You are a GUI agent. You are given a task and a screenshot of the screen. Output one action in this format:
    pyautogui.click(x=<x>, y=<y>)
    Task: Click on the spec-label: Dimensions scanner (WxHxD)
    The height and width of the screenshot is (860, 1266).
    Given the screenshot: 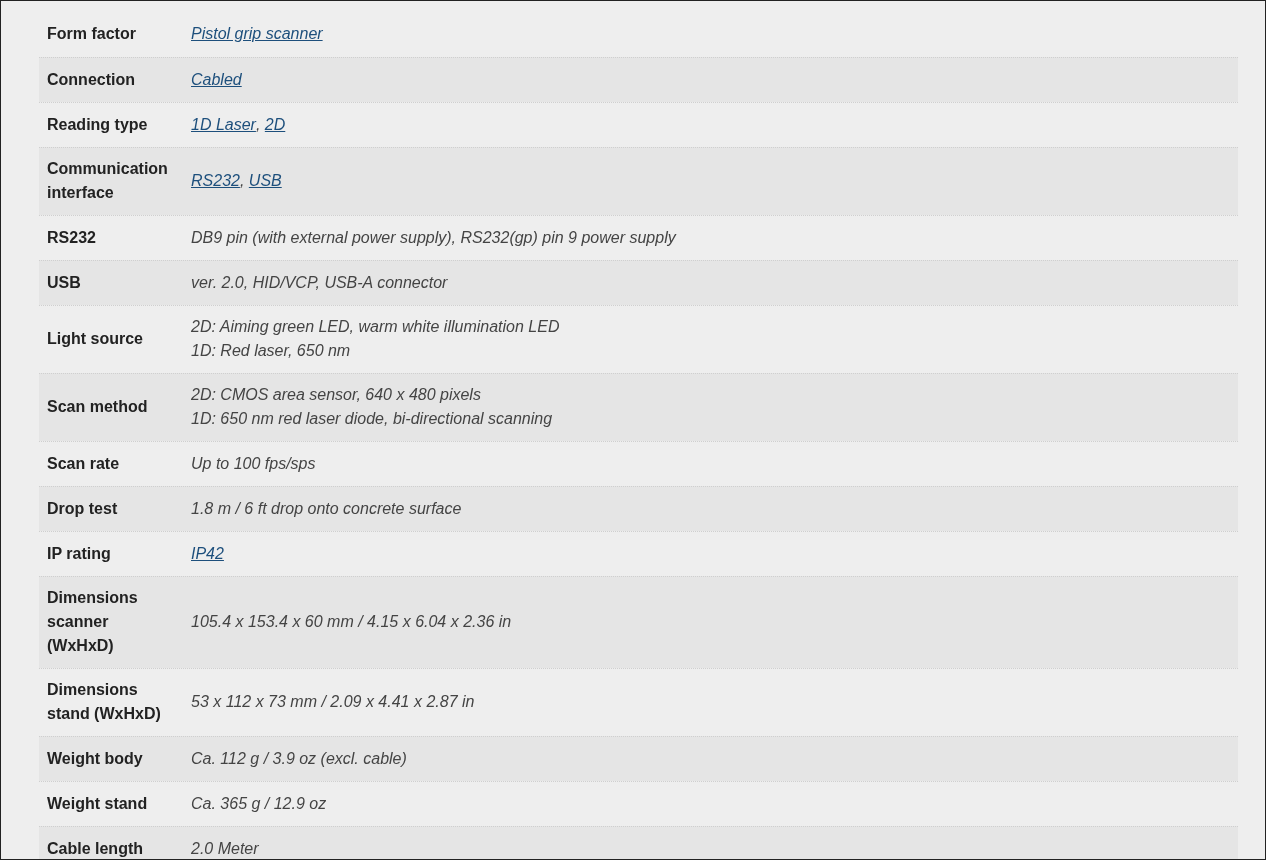 What is the action you would take?
    pyautogui.click(x=92, y=622)
    